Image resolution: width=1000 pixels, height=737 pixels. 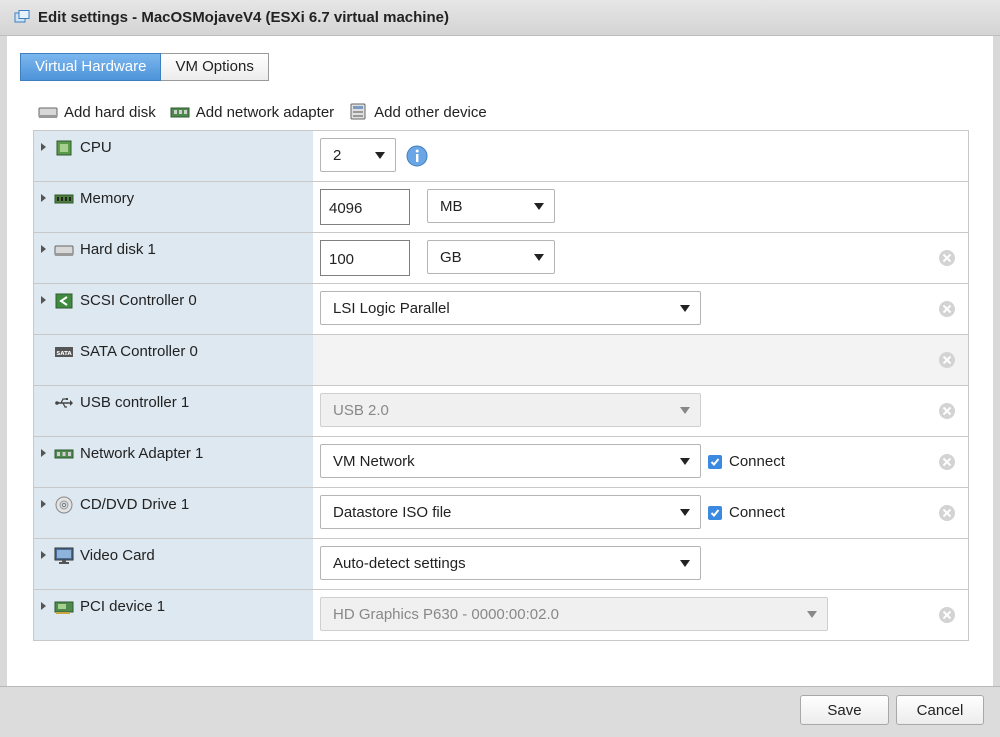 What do you see at coordinates (501, 156) in the screenshot?
I see `cpu-row: CPU 2` at bounding box center [501, 156].